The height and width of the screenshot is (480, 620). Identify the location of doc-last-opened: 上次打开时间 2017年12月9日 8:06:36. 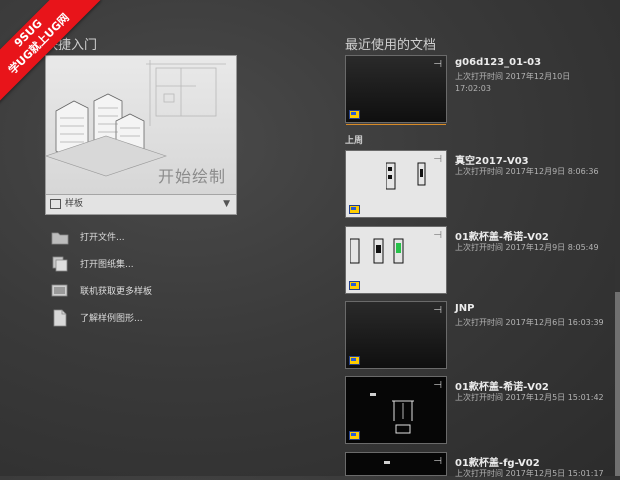
(527, 171).